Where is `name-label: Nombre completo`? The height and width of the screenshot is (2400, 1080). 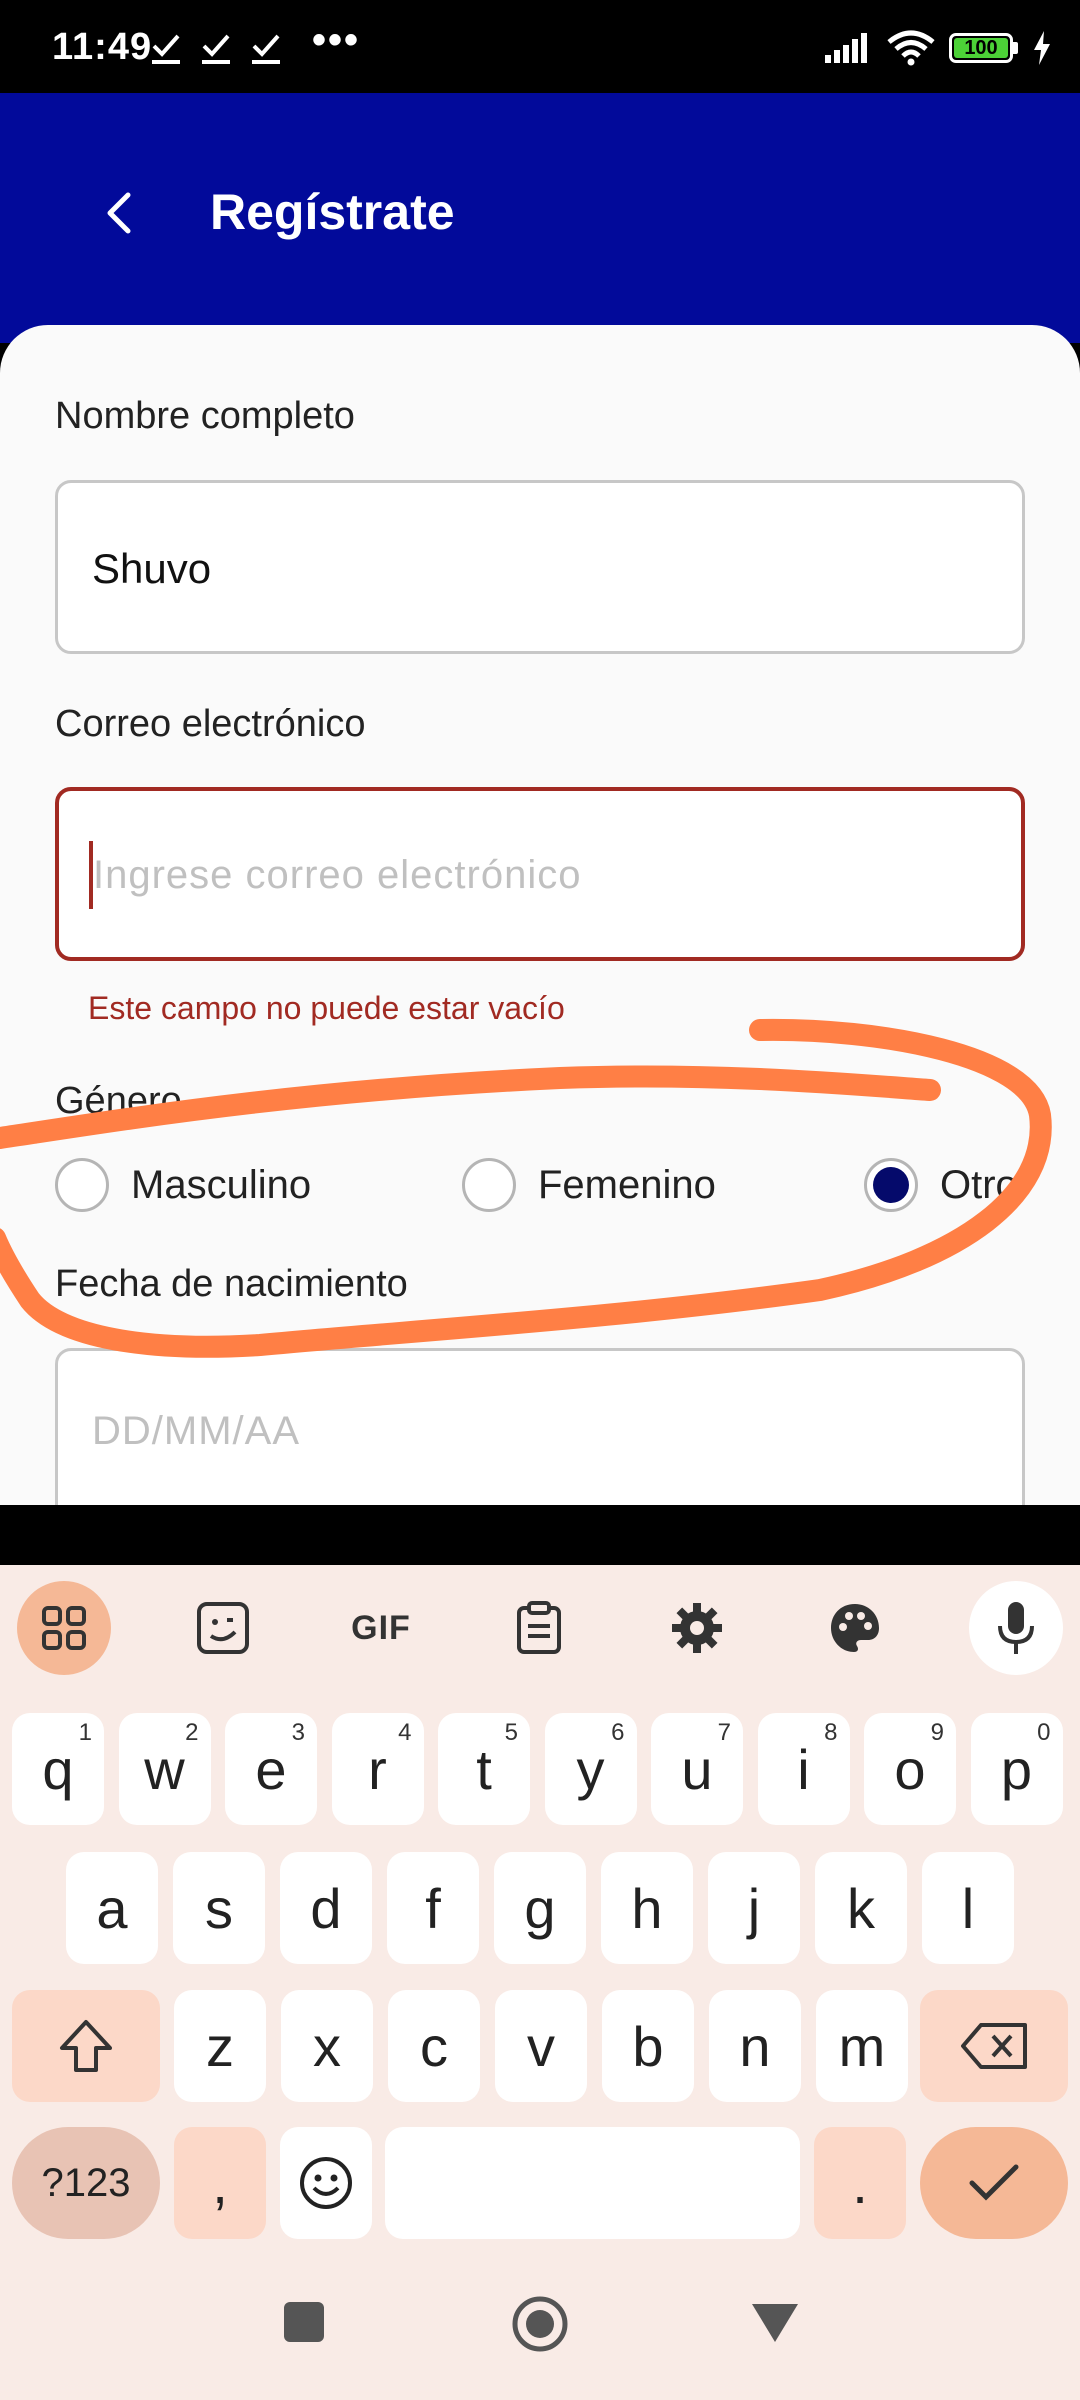 name-label: Nombre completo is located at coordinates (205, 416).